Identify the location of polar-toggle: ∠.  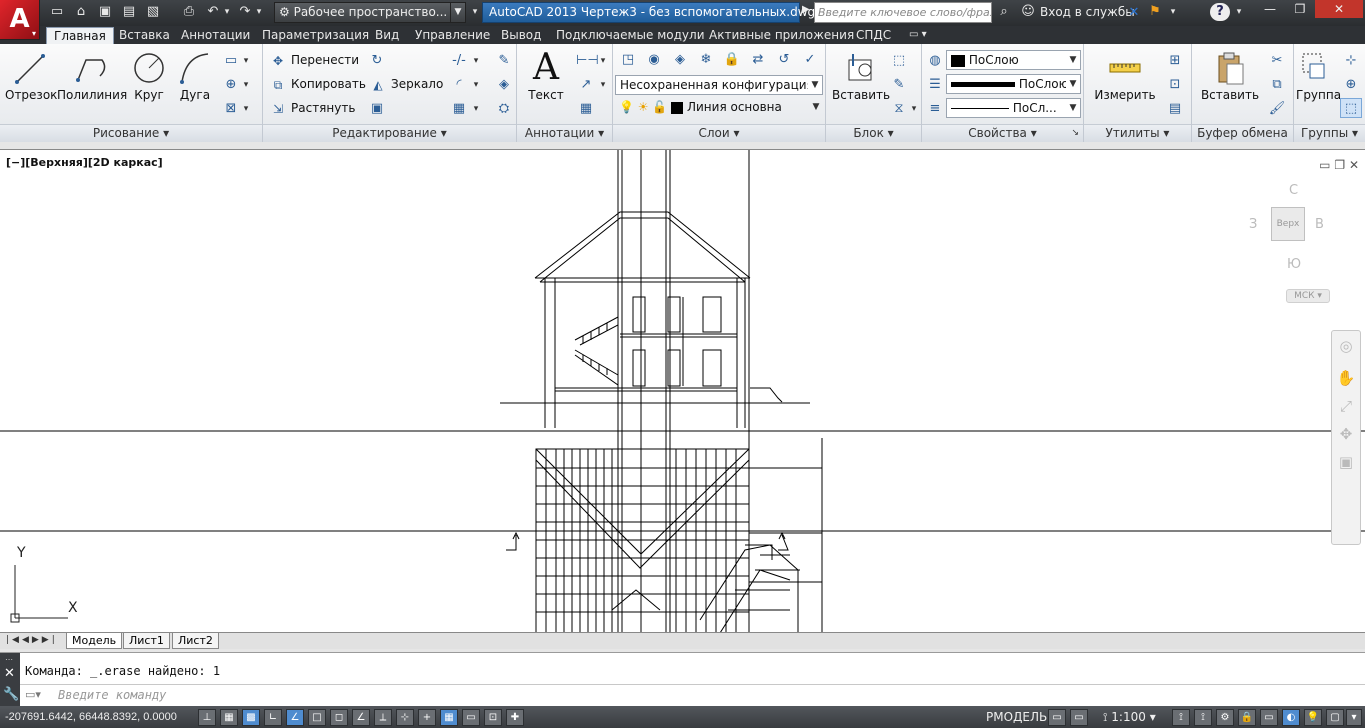
(295, 717).